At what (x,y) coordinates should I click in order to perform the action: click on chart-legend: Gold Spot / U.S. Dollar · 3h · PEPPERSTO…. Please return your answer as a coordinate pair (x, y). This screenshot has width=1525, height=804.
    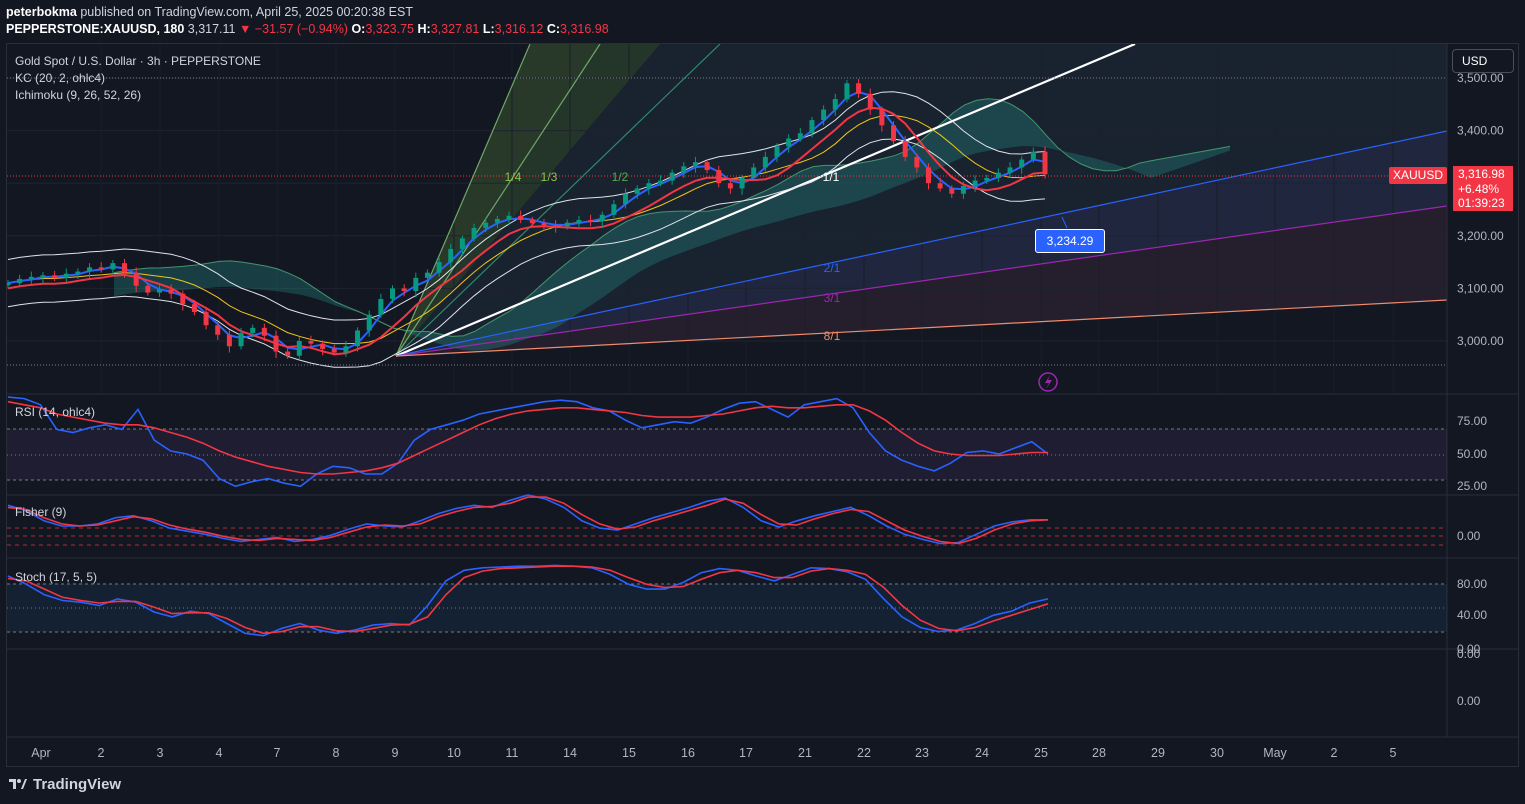
    Looking at the image, I should click on (138, 78).